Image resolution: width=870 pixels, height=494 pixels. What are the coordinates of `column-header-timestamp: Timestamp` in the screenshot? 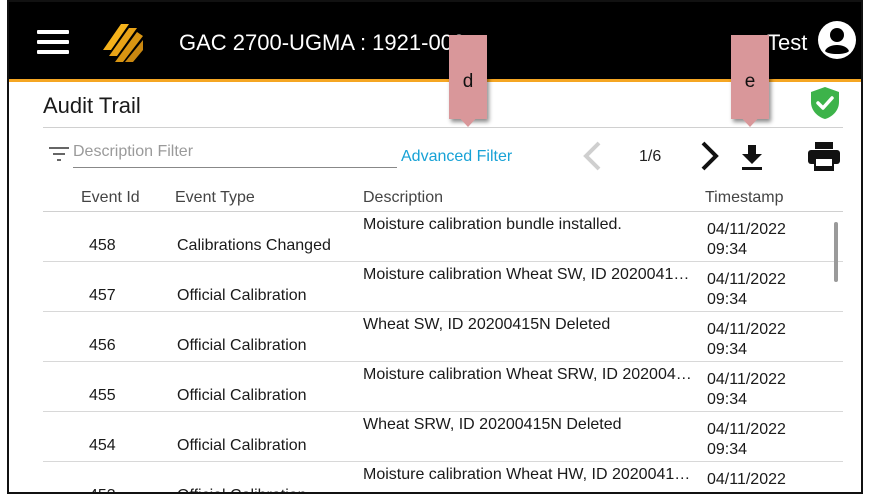 It's located at (744, 198).